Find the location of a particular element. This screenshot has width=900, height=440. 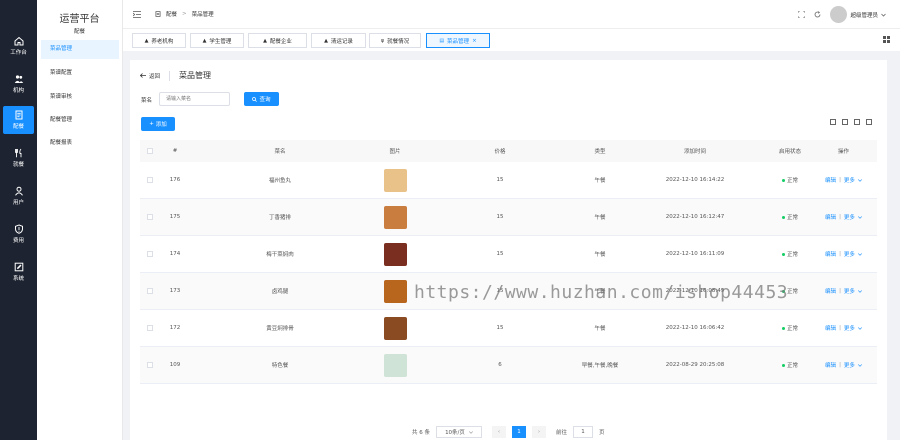

refresh-icon is located at coordinates (817, 14).